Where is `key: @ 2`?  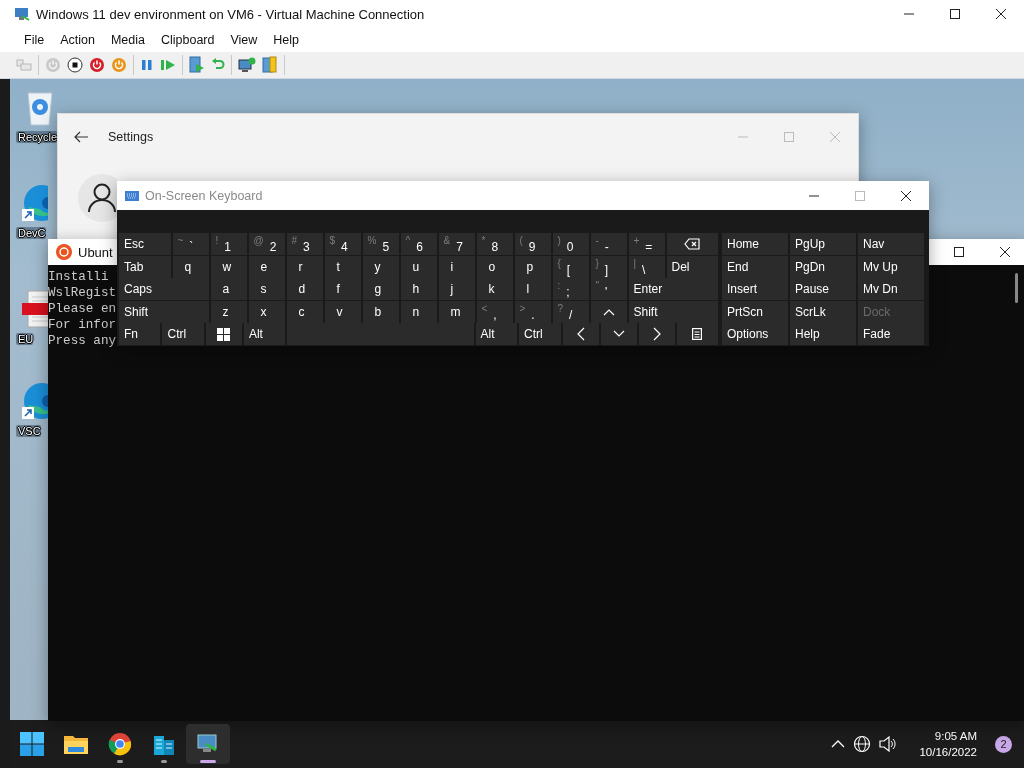 key: @ 2 is located at coordinates (266, 244).